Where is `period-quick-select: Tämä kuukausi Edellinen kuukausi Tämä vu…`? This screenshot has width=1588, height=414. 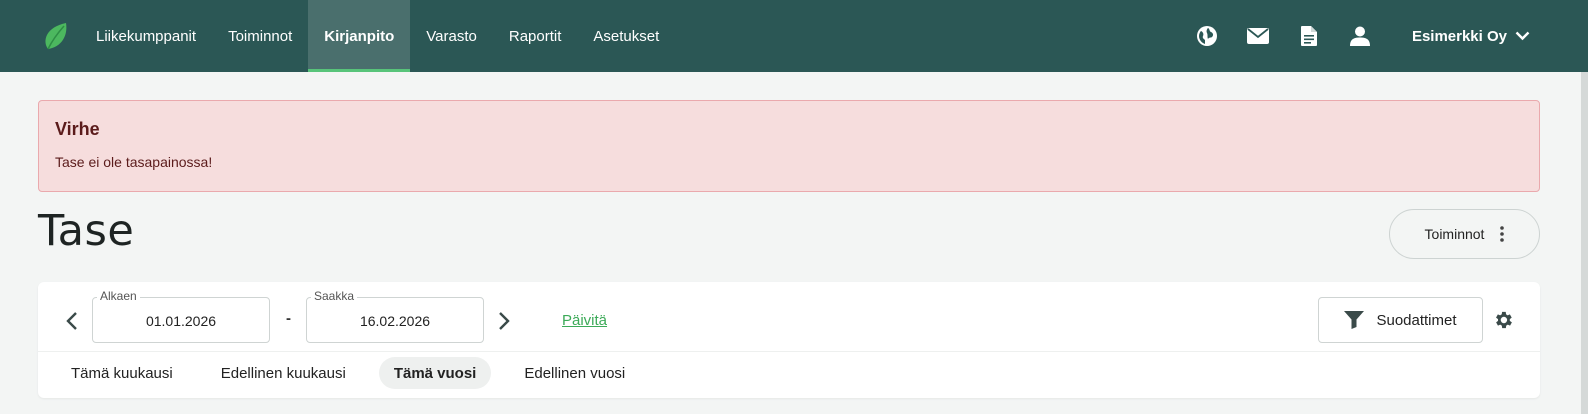 period-quick-select: Tämä kuukausi Edellinen kuukausi Tämä vu… is located at coordinates (357, 373).